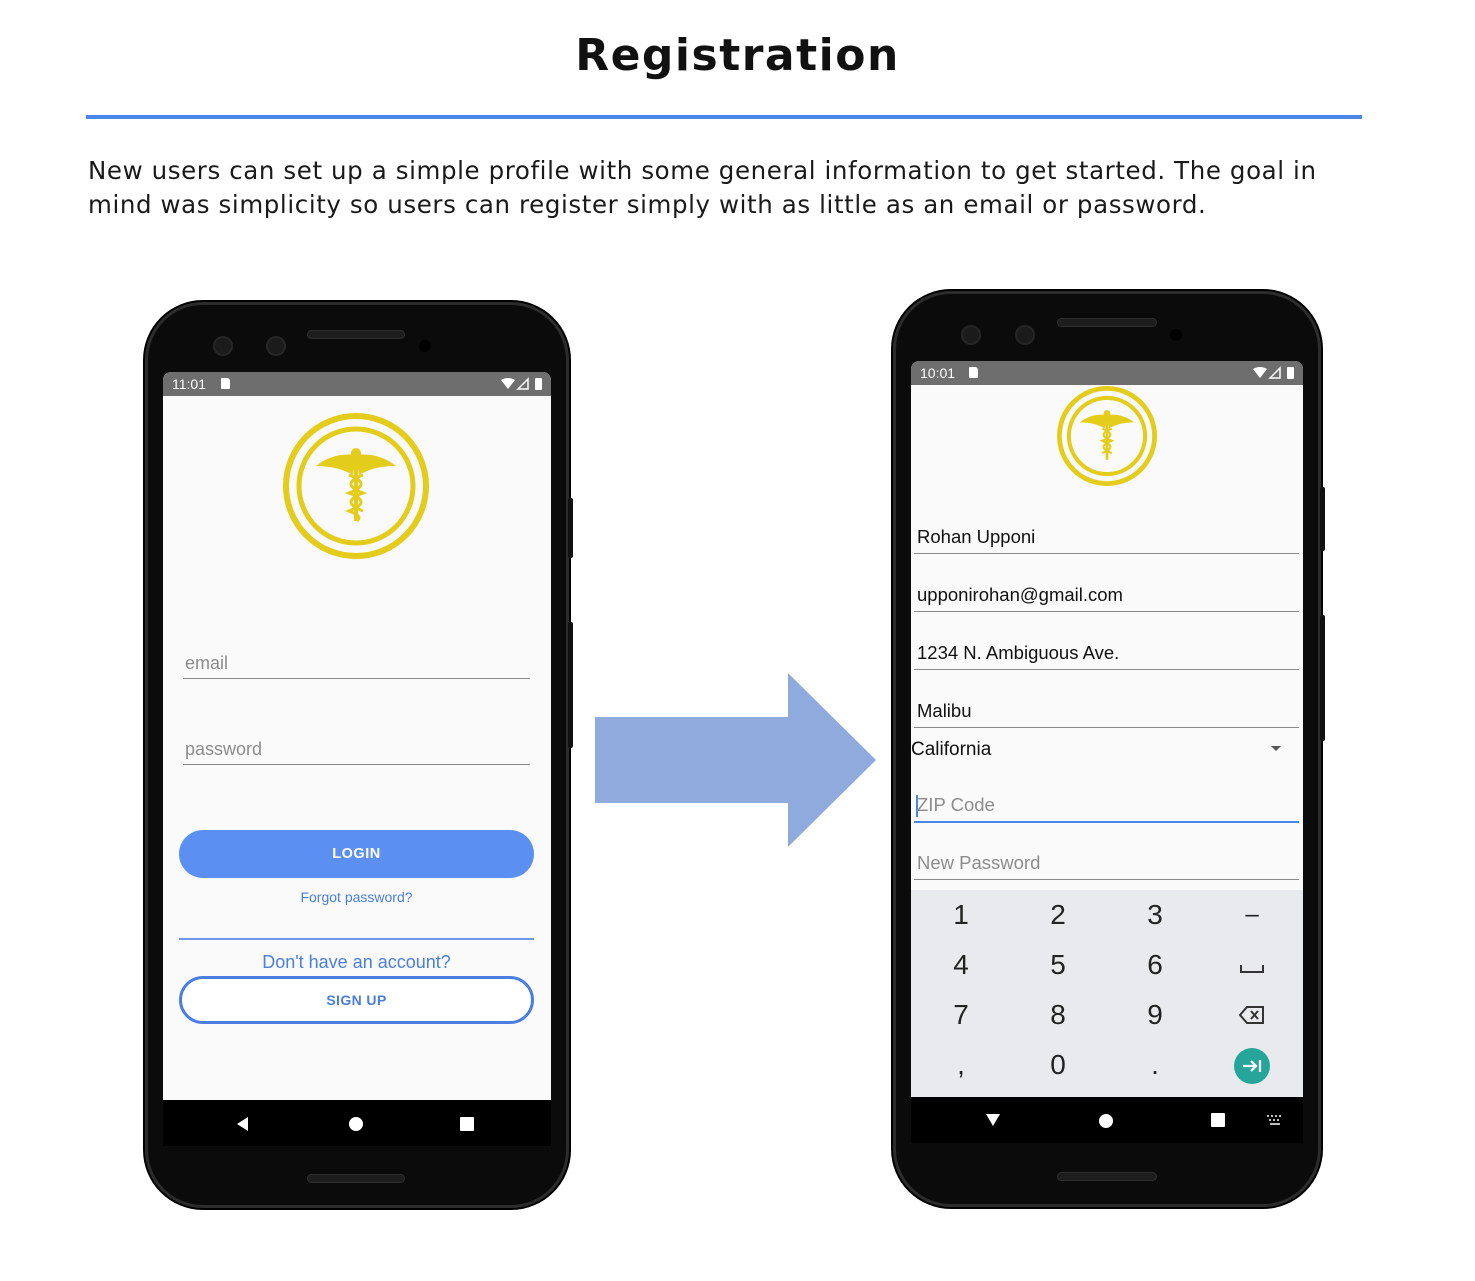 Image resolution: width=1475 pixels, height=1281 pixels. What do you see at coordinates (1275, 1120) in the screenshot?
I see `keyboard-switch-icon` at bounding box center [1275, 1120].